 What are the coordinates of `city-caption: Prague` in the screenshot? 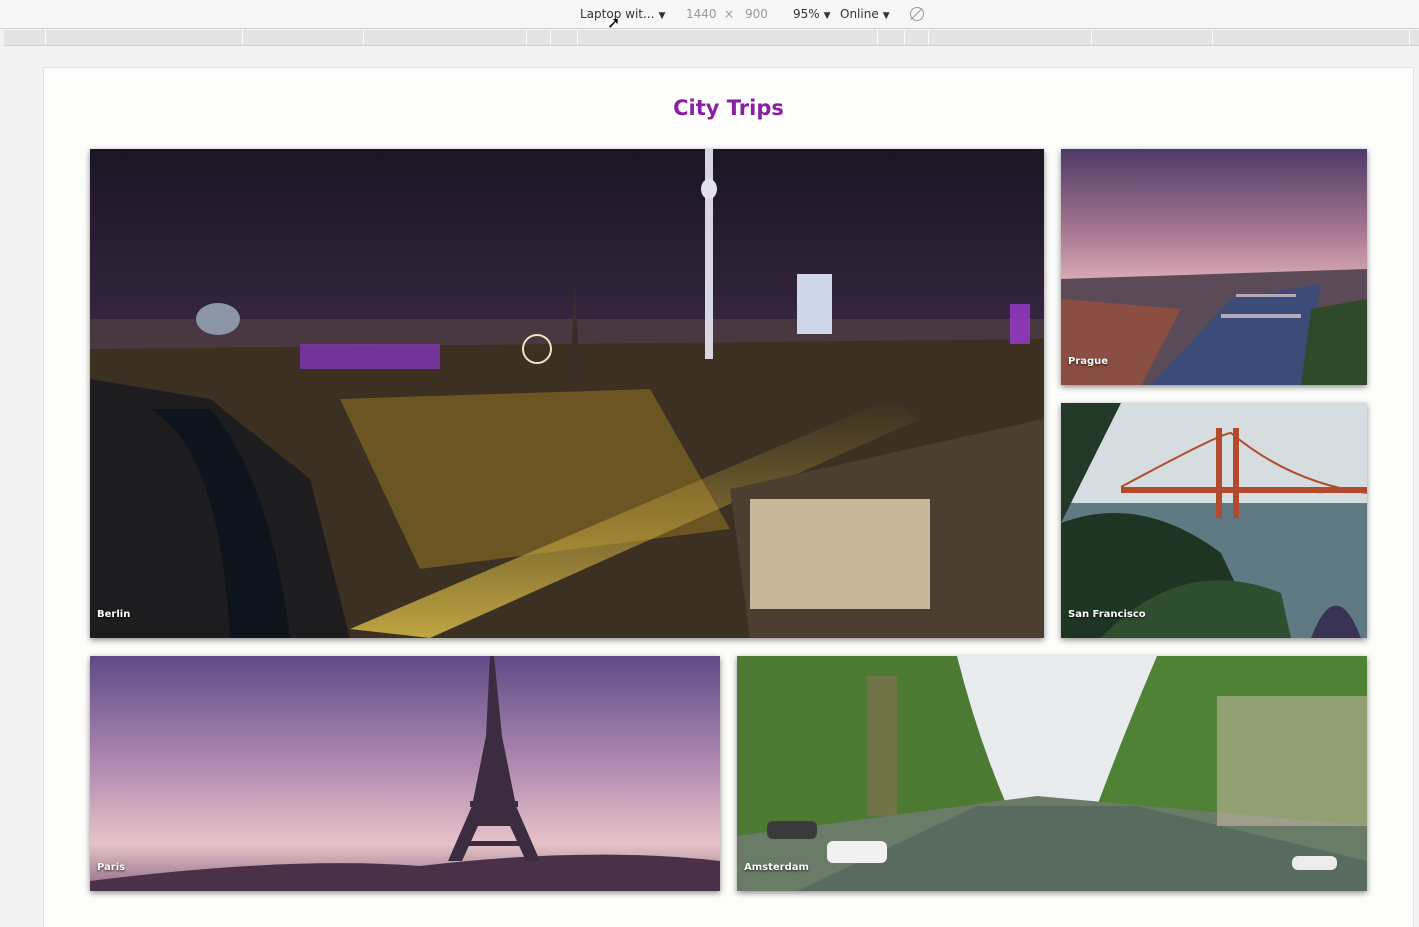 It's located at (1088, 361).